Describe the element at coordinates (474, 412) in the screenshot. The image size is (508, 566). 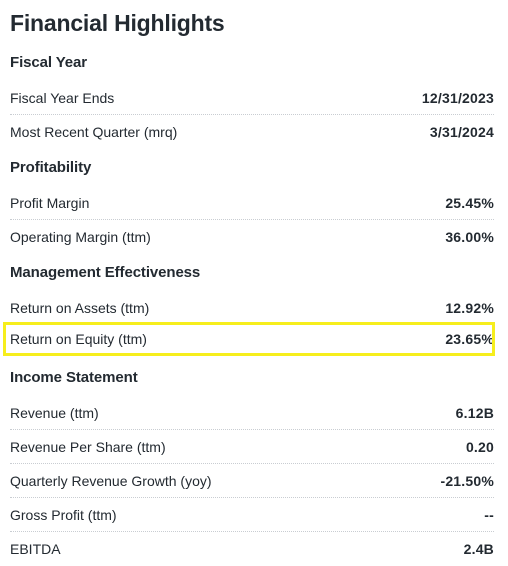
I see `row-value: 6.12B` at that location.